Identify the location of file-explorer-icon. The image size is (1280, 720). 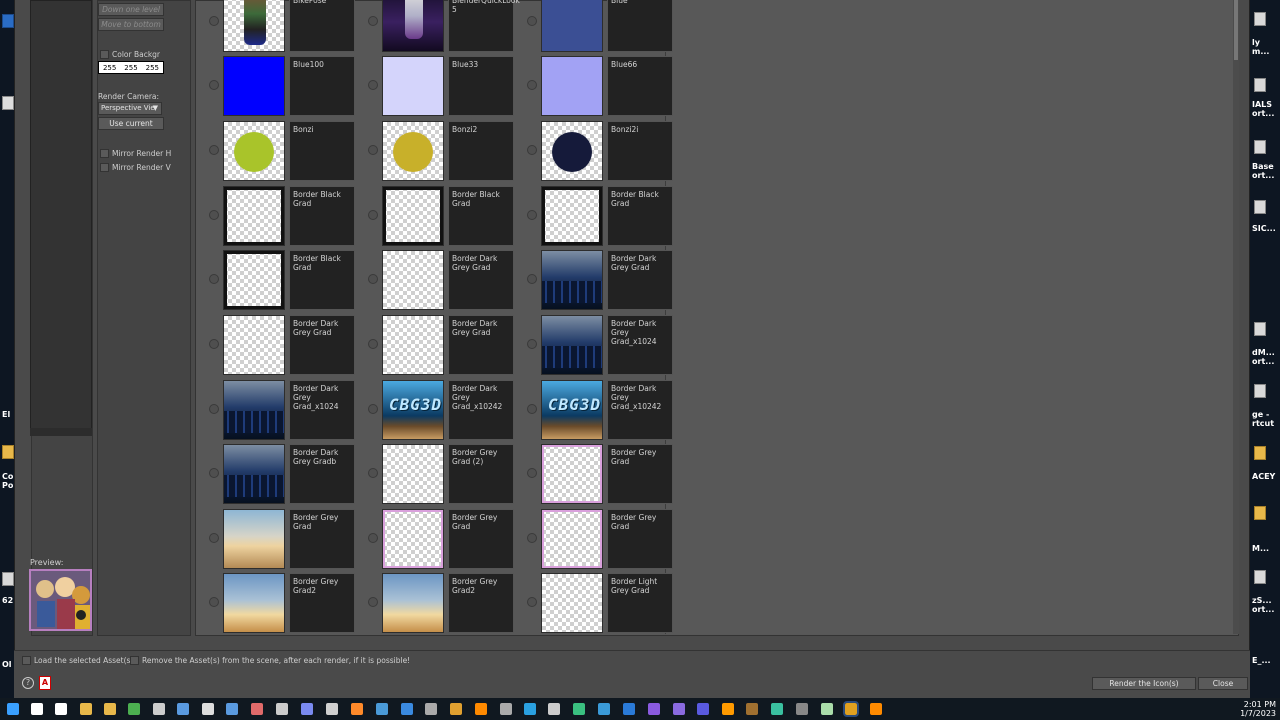
(86, 709).